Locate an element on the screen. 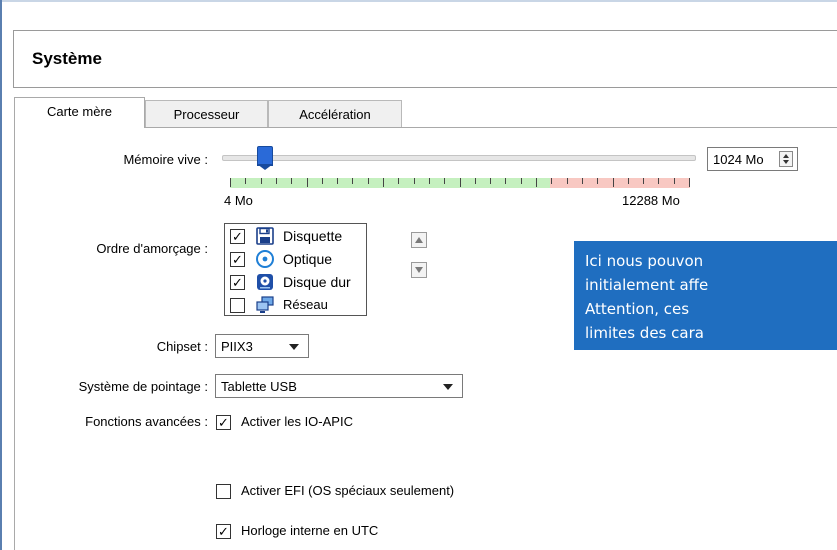  boot-label-hard-disk: Disque dur is located at coordinates (317, 282).